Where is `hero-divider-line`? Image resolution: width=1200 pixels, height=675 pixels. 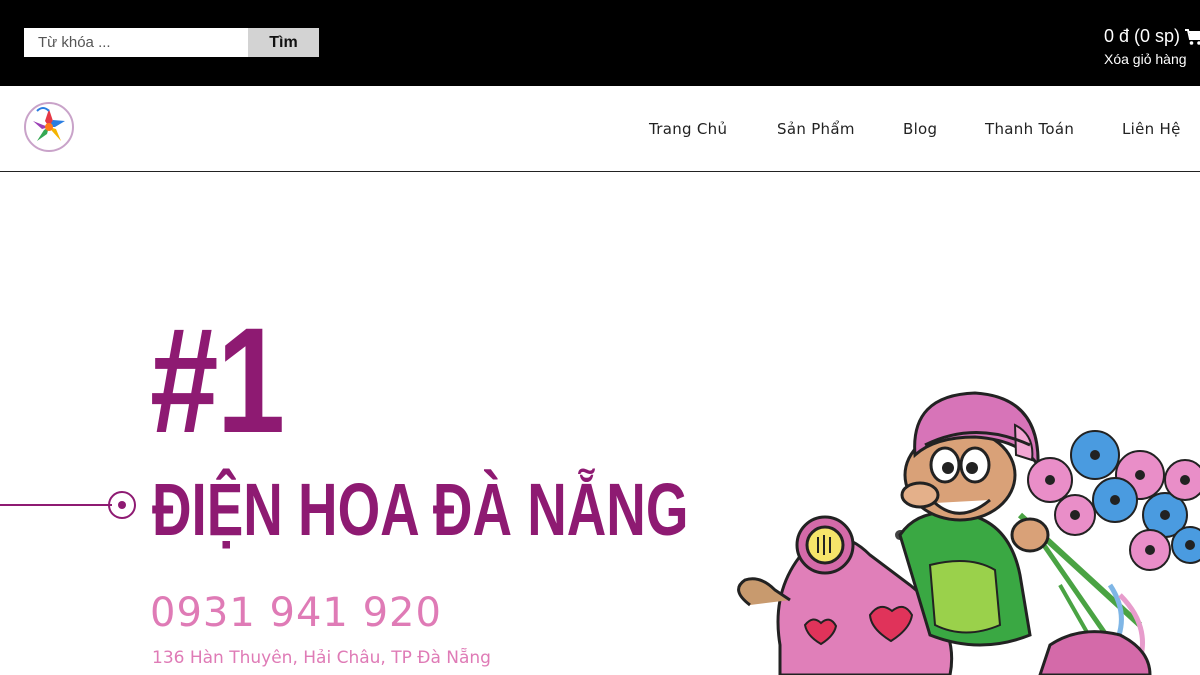
hero-divider-line is located at coordinates (56, 505).